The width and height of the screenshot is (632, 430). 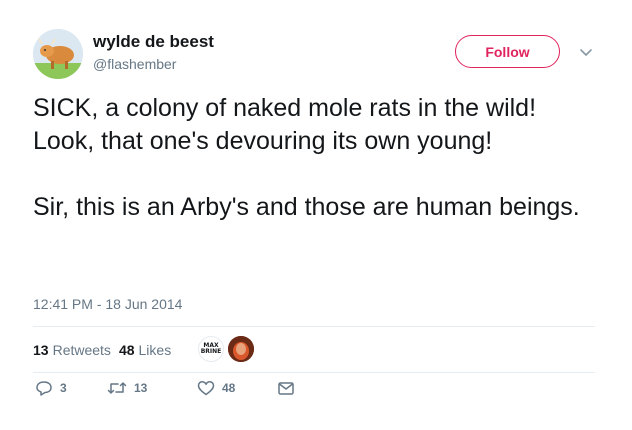 I want to click on retweet-button: 13, so click(x=127, y=388).